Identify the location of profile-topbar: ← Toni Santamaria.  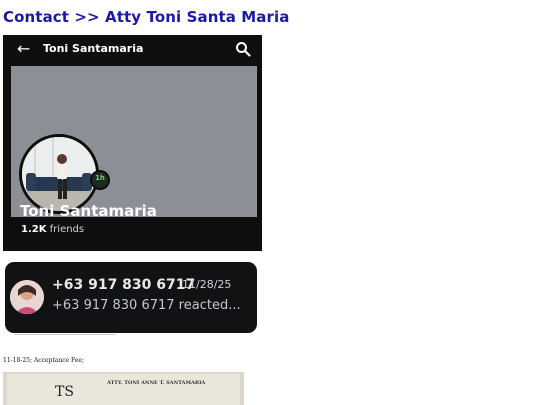
(132, 50).